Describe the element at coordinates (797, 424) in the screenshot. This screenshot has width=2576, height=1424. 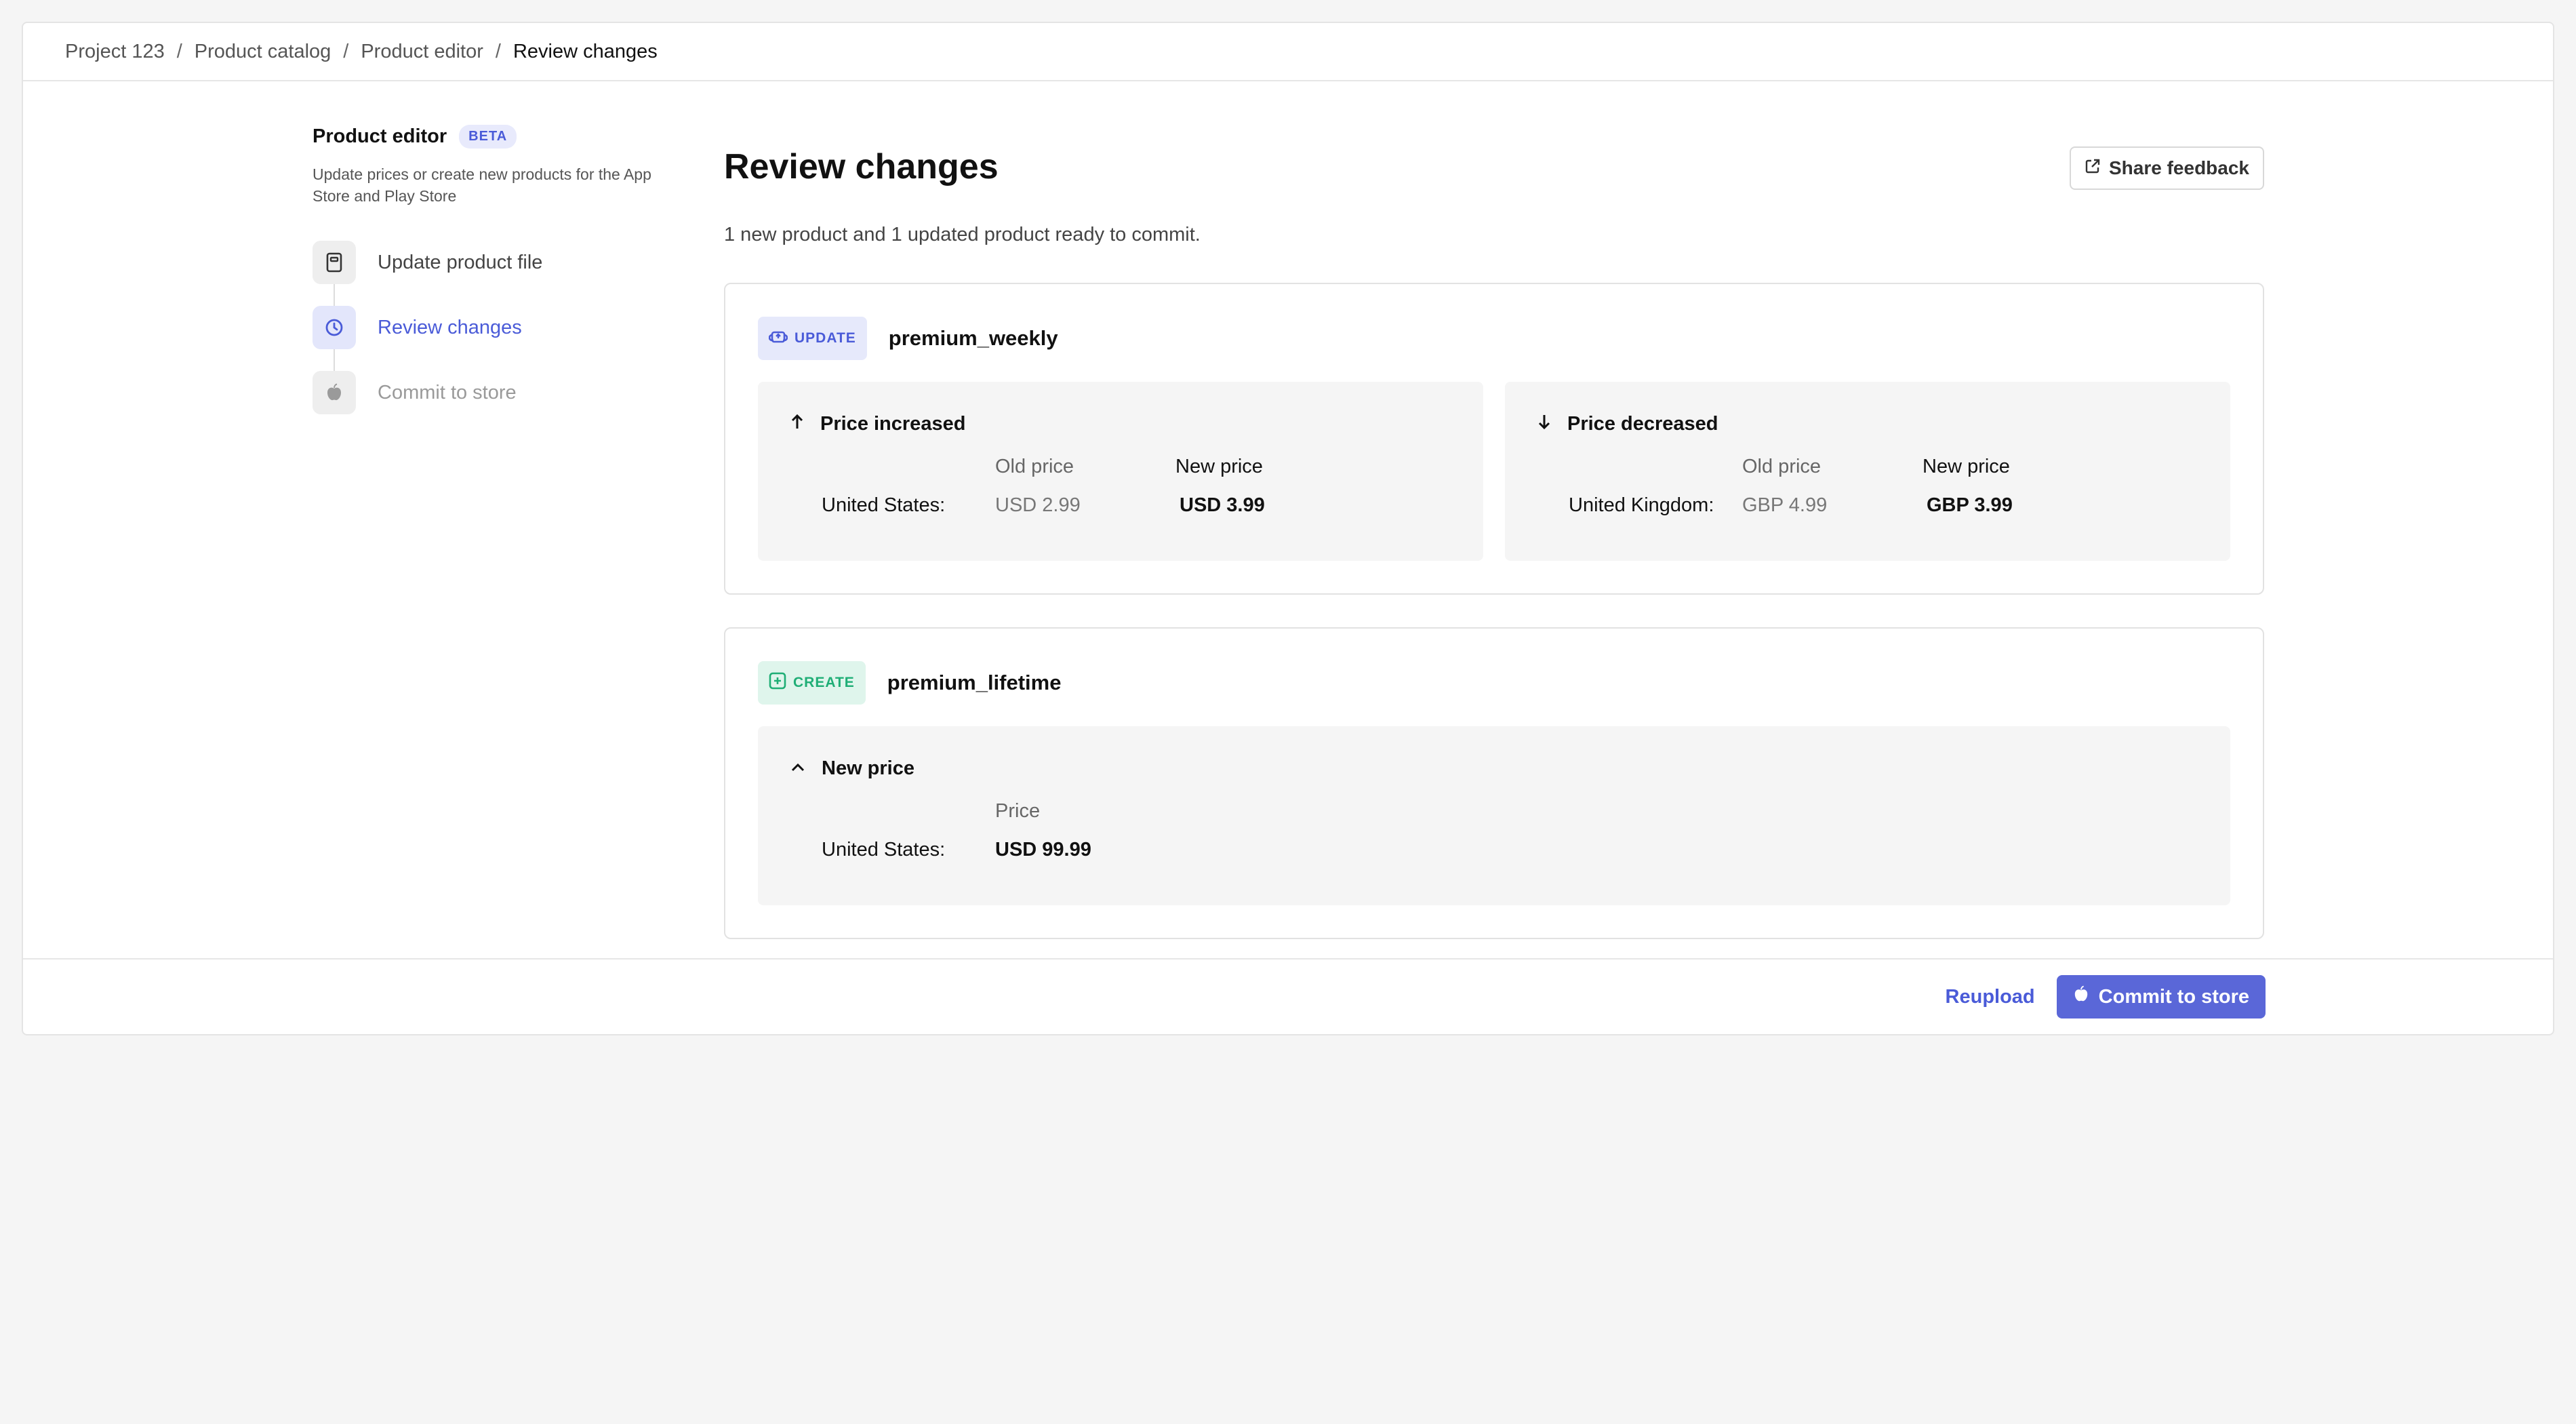
I see `arrow-up-icon` at that location.